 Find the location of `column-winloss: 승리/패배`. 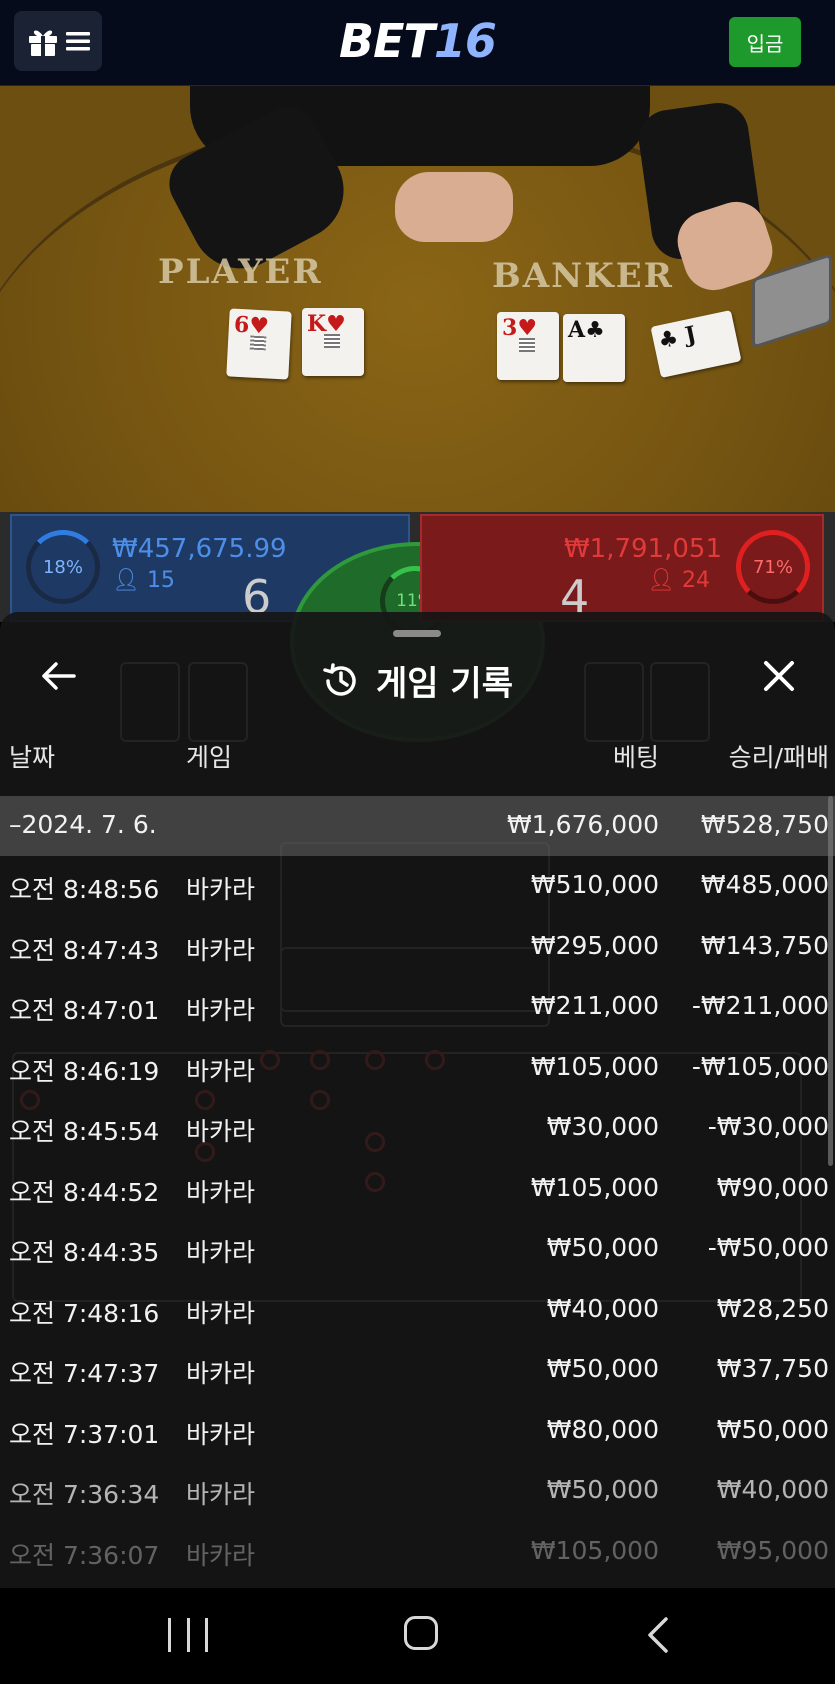

column-winloss: 승리/패배 is located at coordinates (779, 756).